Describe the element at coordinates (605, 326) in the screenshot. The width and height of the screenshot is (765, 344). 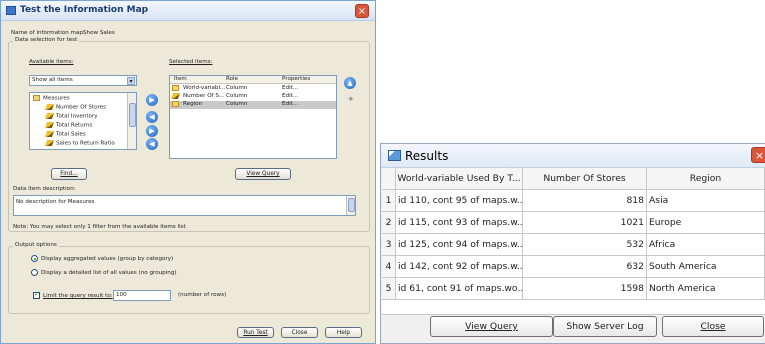
I see `show-server-log-button: Show Server Log` at that location.